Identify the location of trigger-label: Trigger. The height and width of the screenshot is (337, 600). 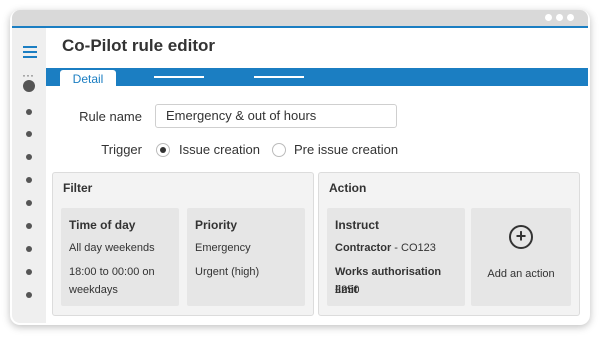
(121, 149).